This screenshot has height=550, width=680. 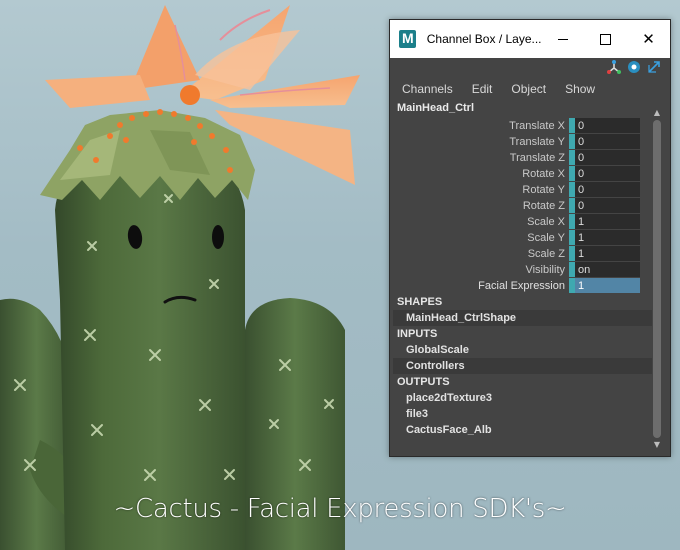 I want to click on attr-rotate-y: Rotate Y 0, so click(x=522, y=190).